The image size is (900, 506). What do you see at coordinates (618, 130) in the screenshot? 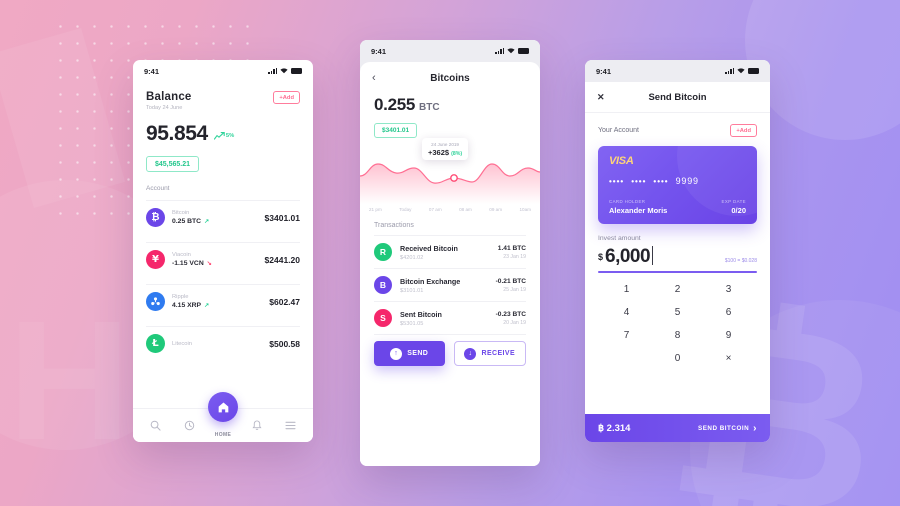
I see `account-section-label: Your Account` at bounding box center [618, 130].